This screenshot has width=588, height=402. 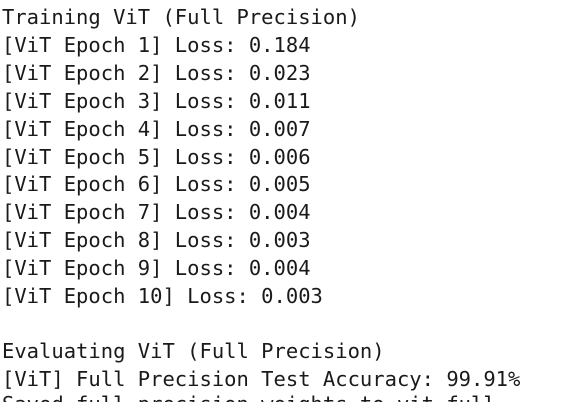 I want to click on epoch-line-2: [ViT Epoch 2] Loss: 0.023, so click(x=156, y=73).